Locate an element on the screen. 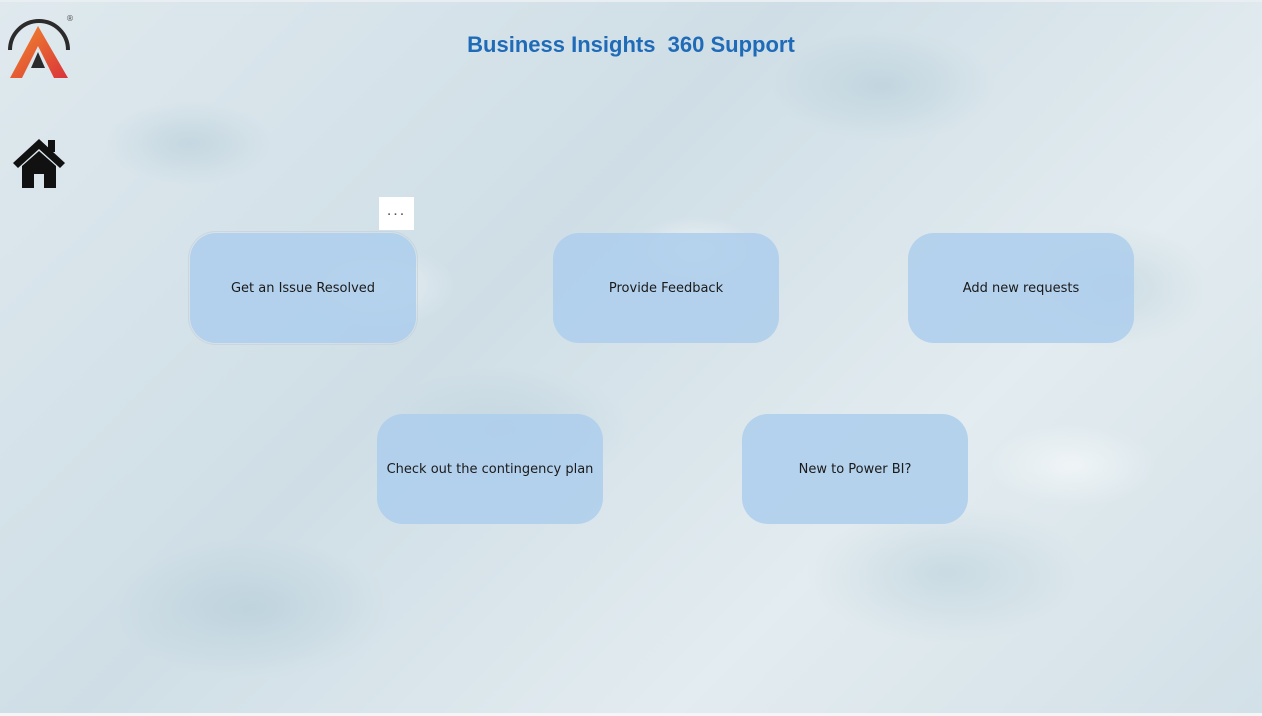 The width and height of the screenshot is (1262, 716). tile-label: New to Power BI? is located at coordinates (855, 469).